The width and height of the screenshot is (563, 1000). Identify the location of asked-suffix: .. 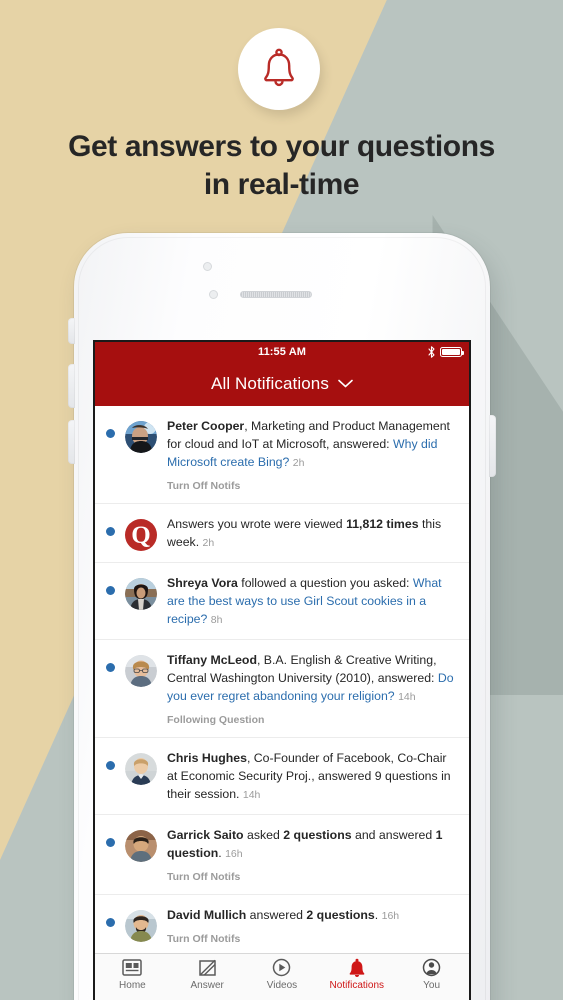
(220, 853).